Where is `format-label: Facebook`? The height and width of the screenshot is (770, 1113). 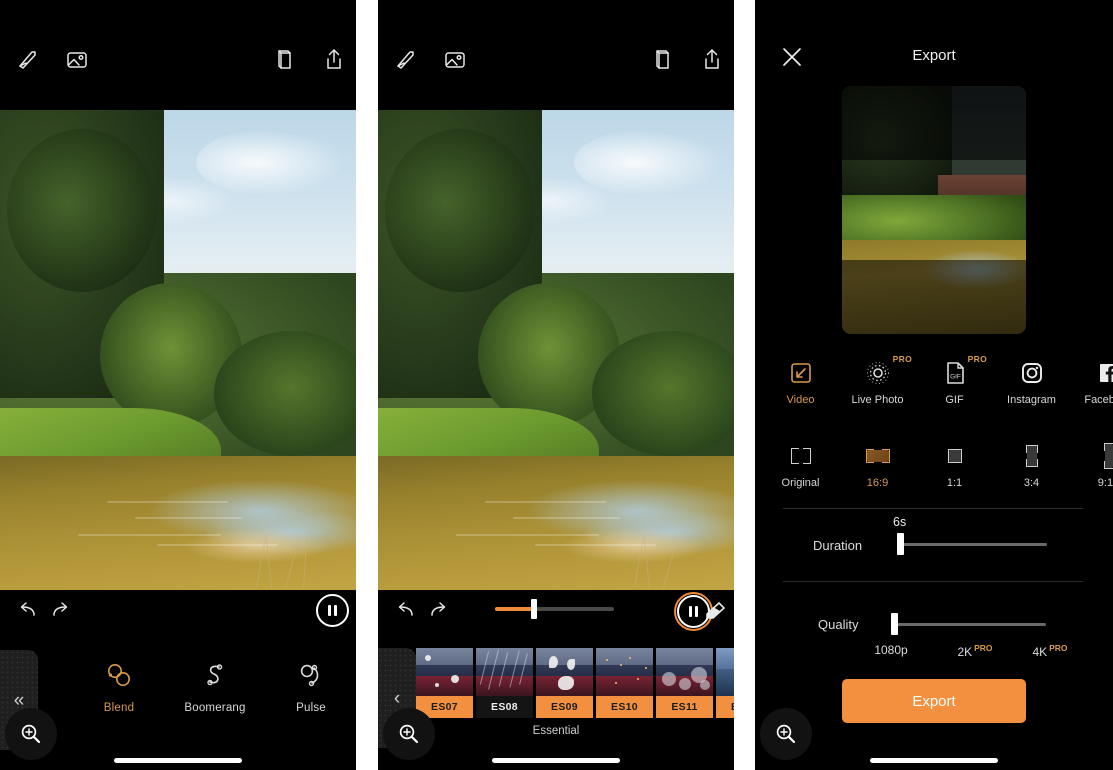 format-label: Facebook is located at coordinates (1098, 400).